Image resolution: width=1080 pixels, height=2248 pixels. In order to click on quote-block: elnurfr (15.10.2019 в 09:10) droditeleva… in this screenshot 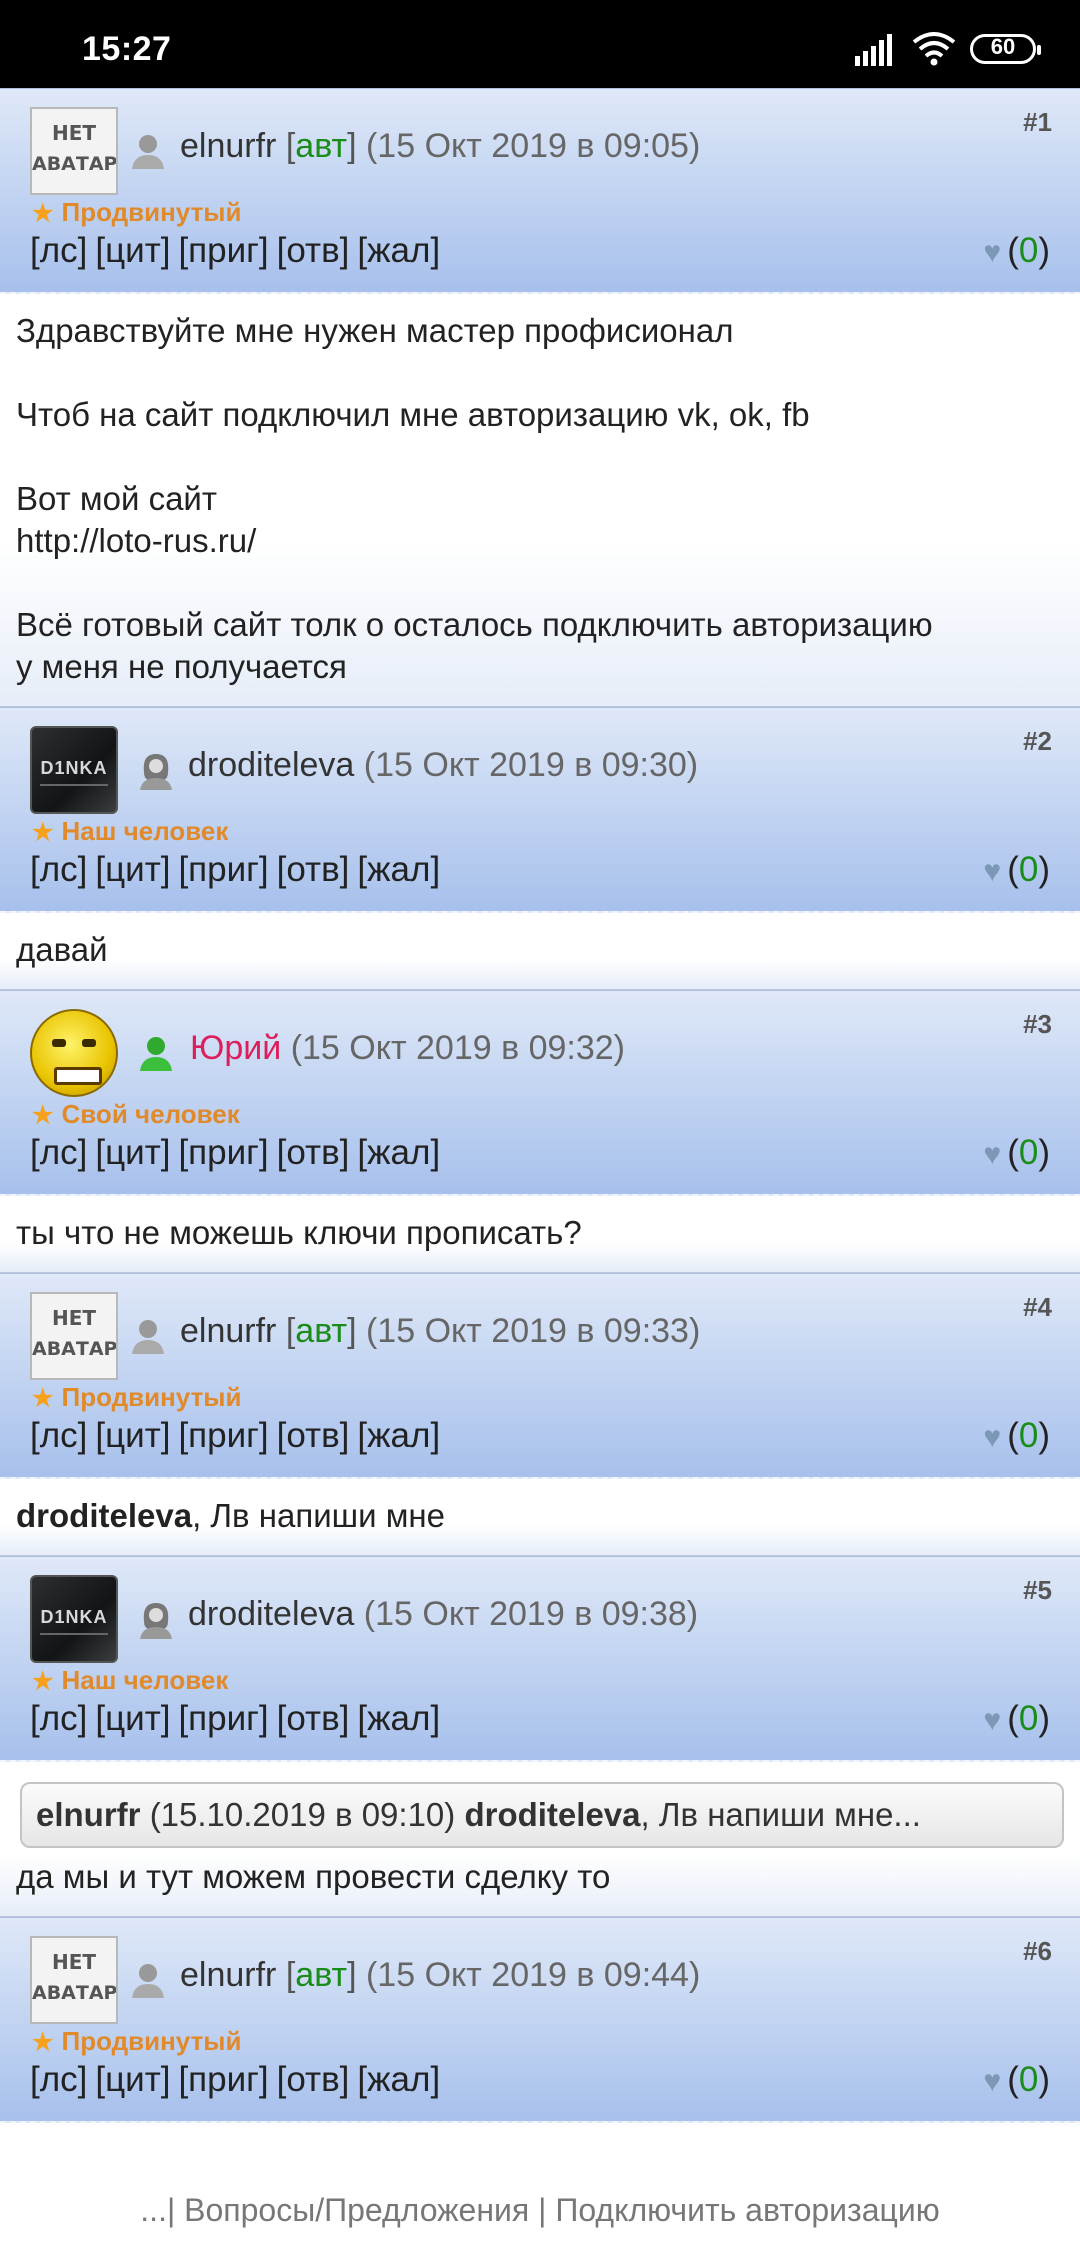, I will do `click(542, 1815)`.